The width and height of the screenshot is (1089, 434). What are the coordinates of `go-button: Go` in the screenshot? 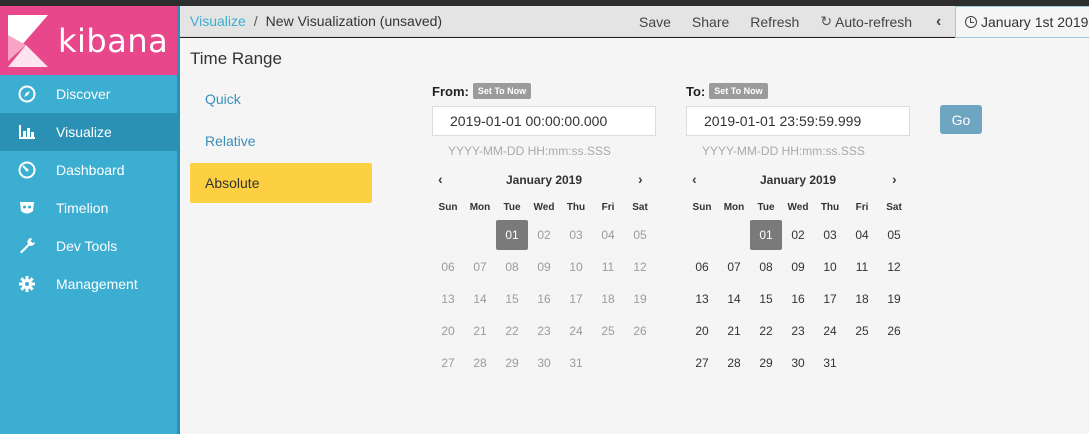 It's located at (961, 119).